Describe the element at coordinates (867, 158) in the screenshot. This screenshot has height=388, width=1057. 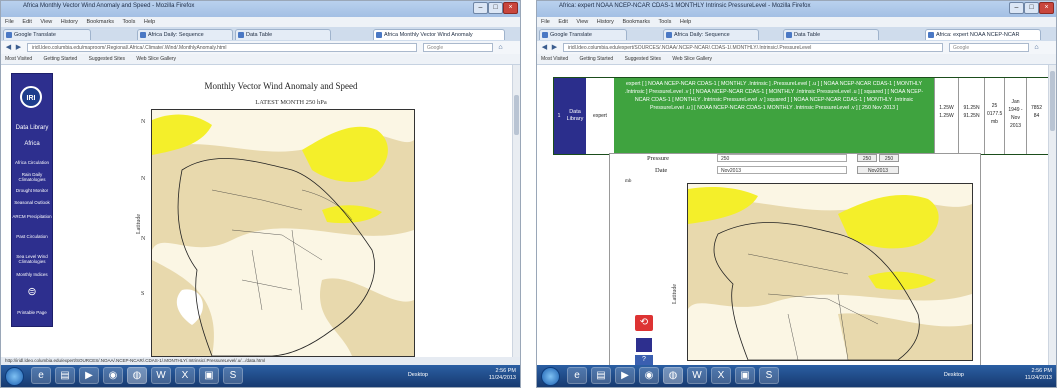
I see `pressure-button: 250` at that location.